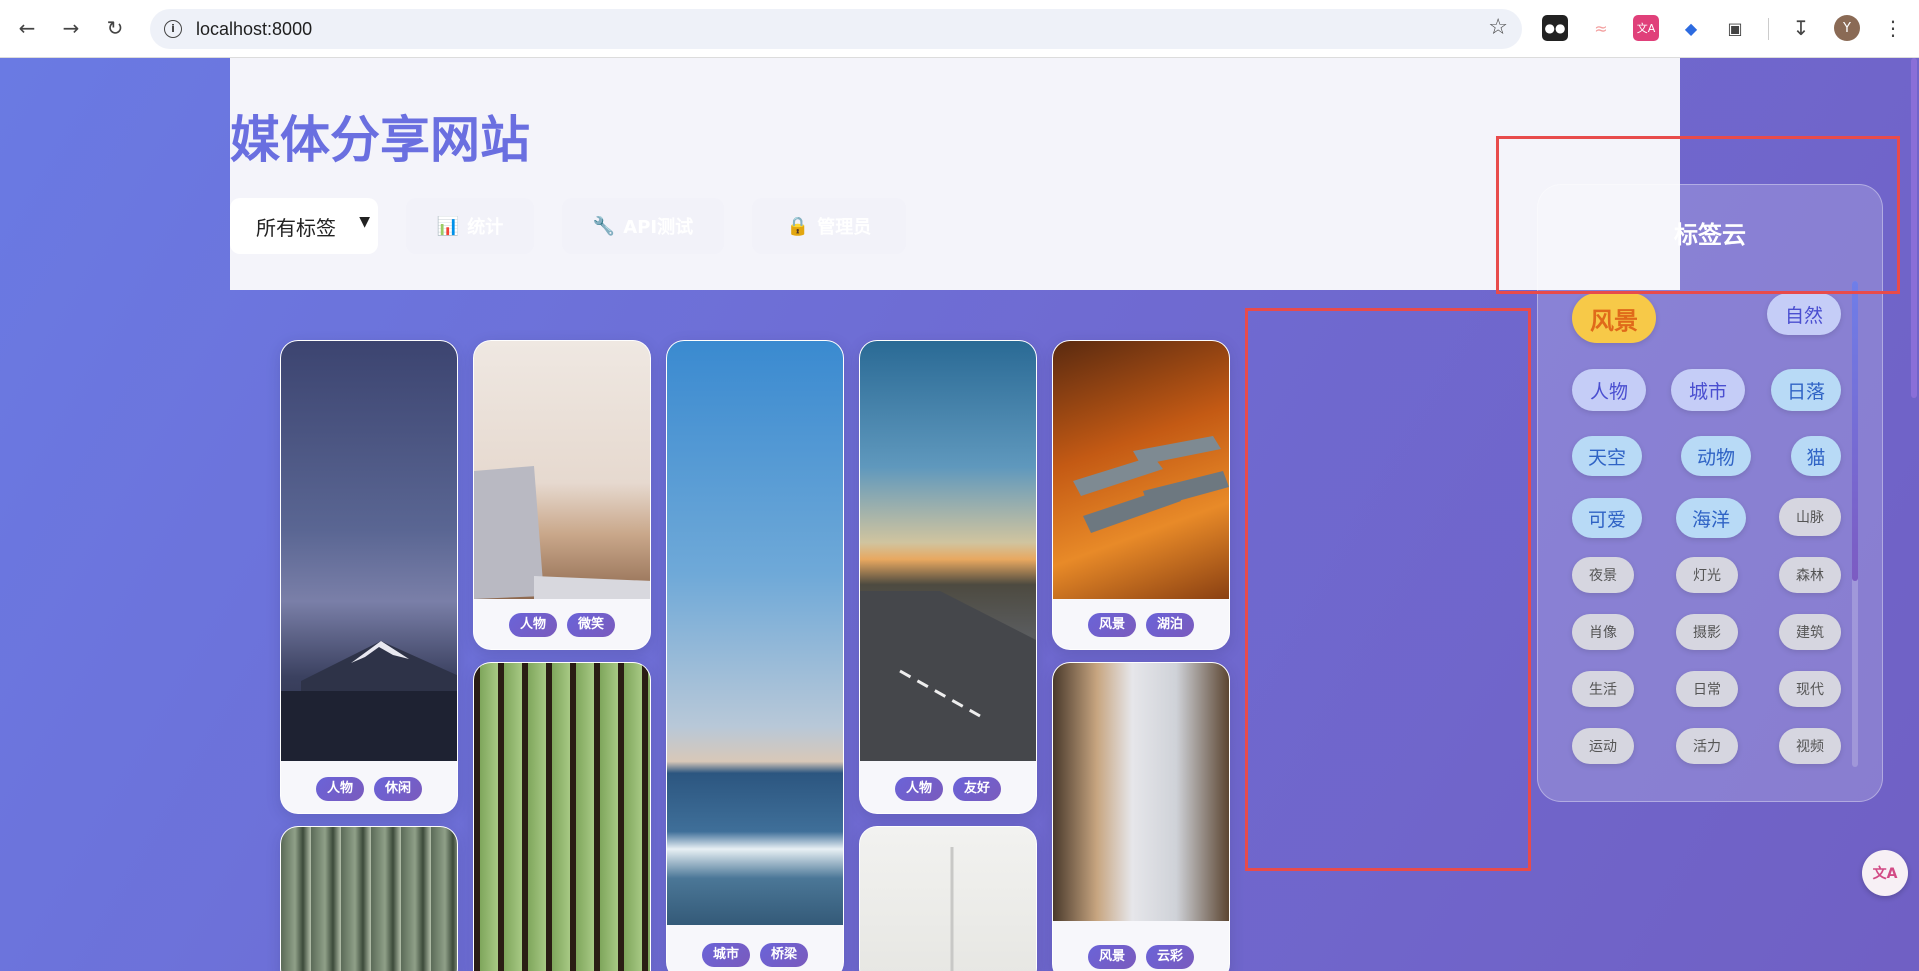 This screenshot has height=971, width=1919. What do you see at coordinates (836, 29) in the screenshot?
I see `address-bar: i localhost:8000 ☆` at bounding box center [836, 29].